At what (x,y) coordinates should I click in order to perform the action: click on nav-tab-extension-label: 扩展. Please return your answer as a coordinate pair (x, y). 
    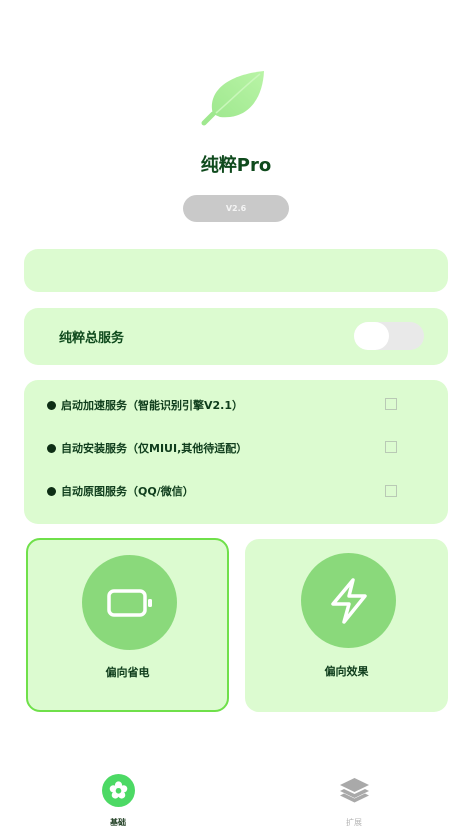
    Looking at the image, I should click on (354, 822).